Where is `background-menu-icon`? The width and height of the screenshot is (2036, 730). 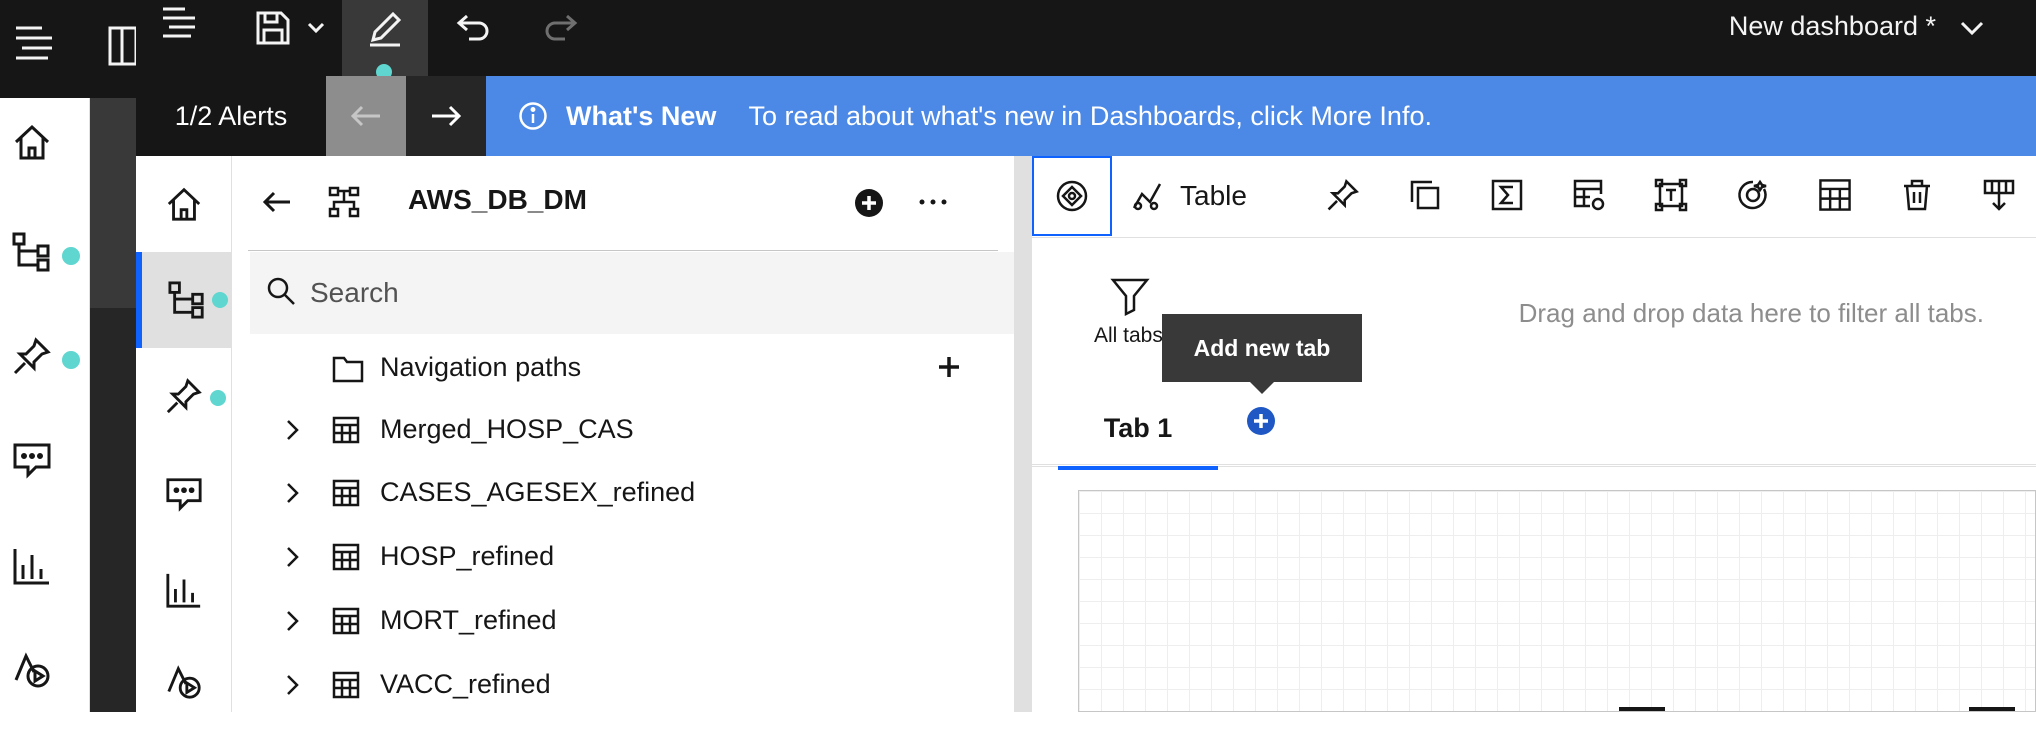 background-menu-icon is located at coordinates (34, 44).